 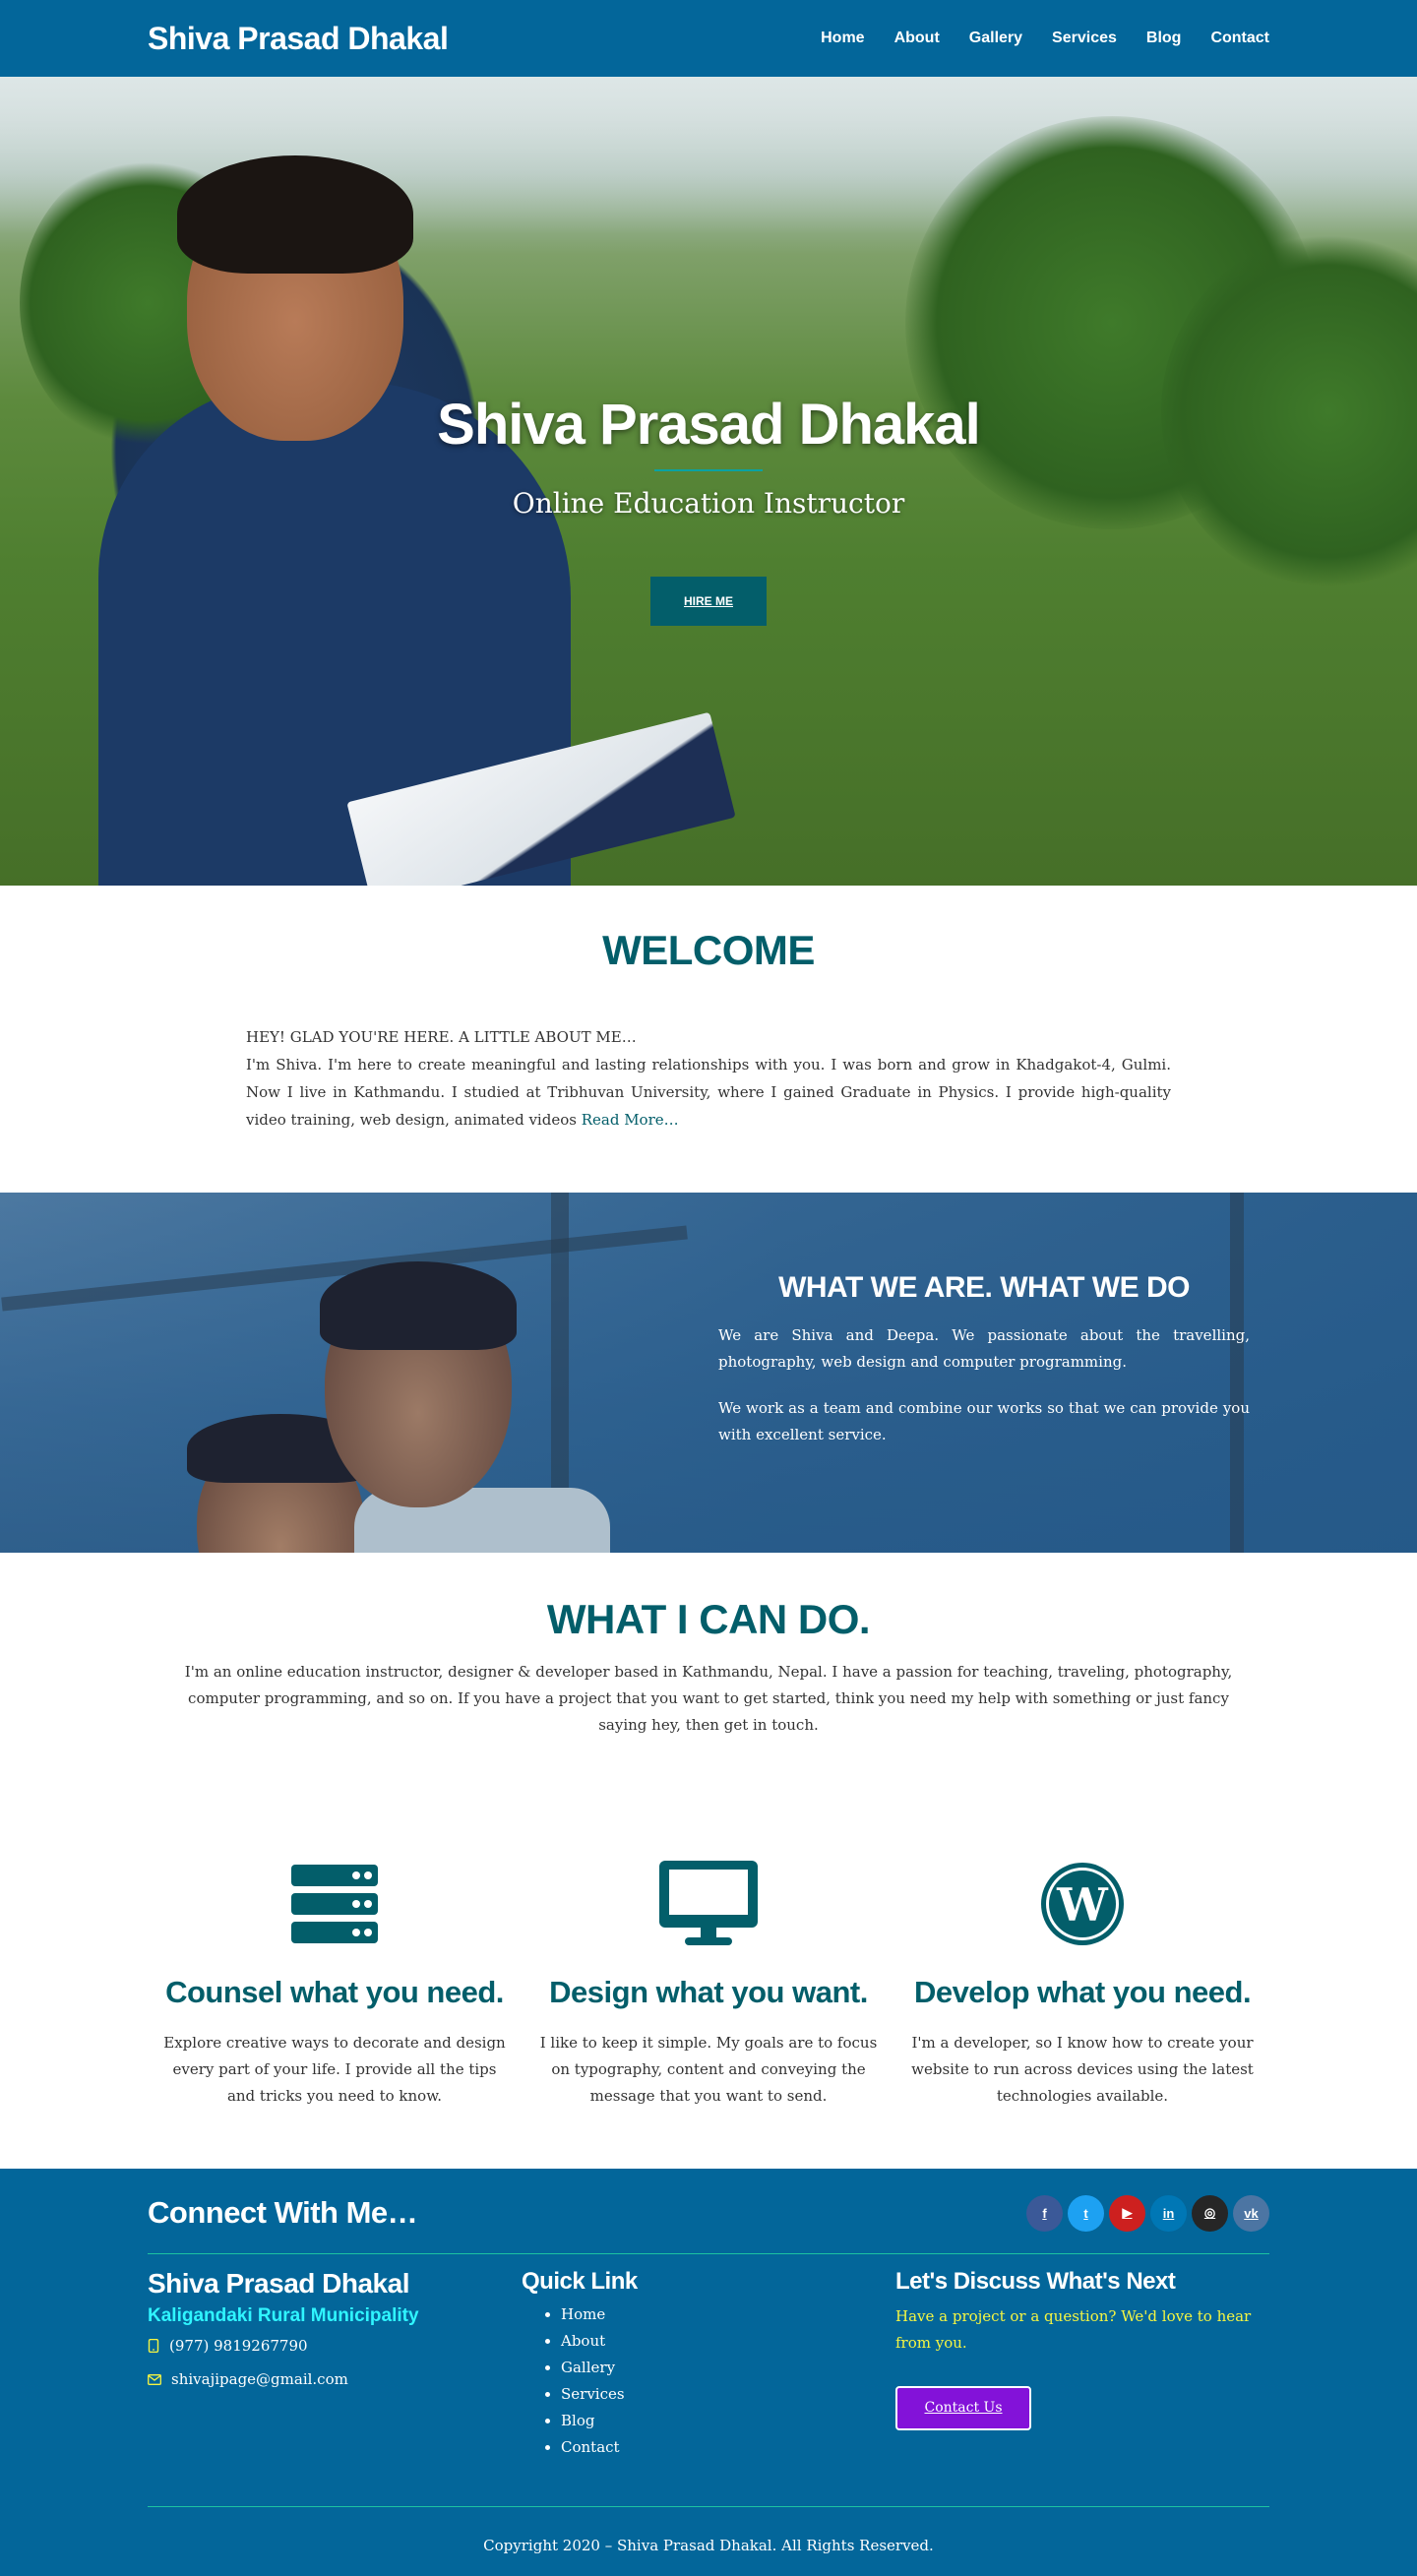 What do you see at coordinates (728, 2341) in the screenshot?
I see `list-item: About` at bounding box center [728, 2341].